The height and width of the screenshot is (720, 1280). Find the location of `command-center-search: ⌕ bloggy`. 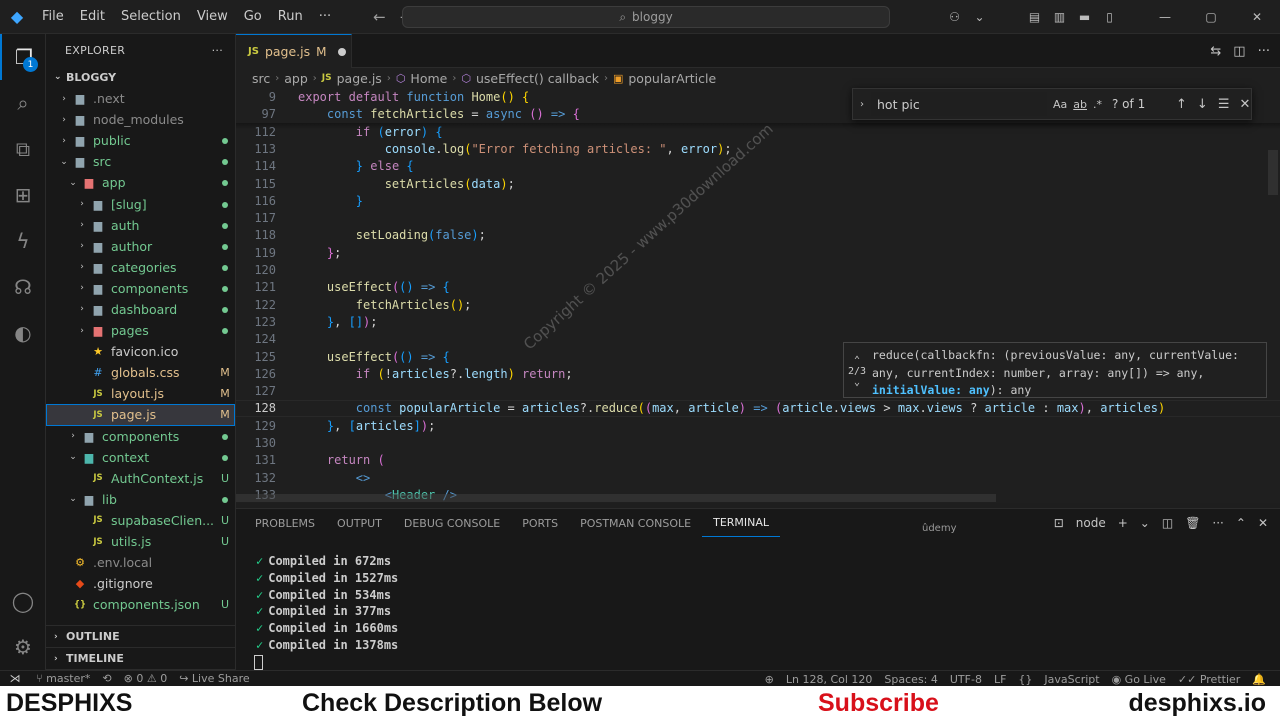

command-center-search: ⌕ bloggy is located at coordinates (646, 17).